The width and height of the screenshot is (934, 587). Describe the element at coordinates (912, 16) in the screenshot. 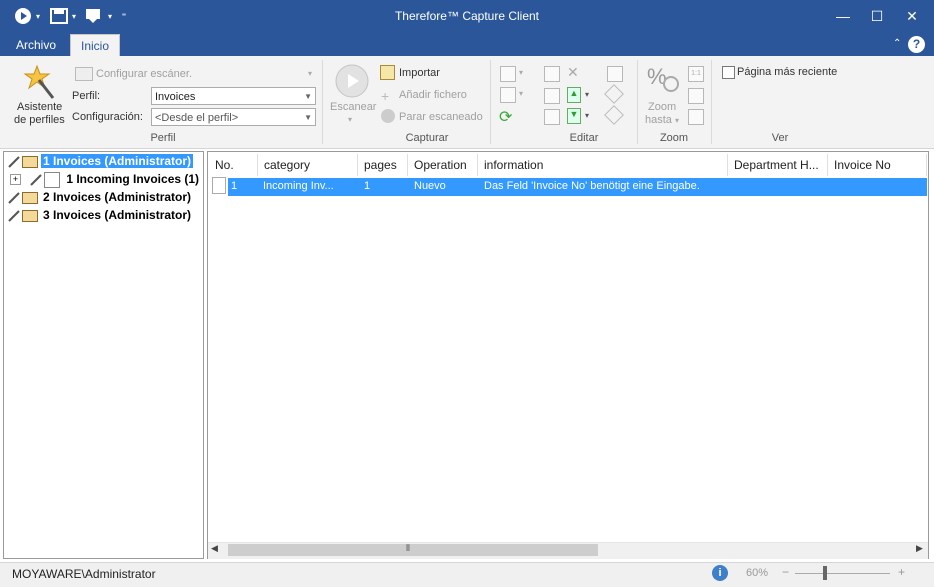

I see `close-button: ✕` at that location.